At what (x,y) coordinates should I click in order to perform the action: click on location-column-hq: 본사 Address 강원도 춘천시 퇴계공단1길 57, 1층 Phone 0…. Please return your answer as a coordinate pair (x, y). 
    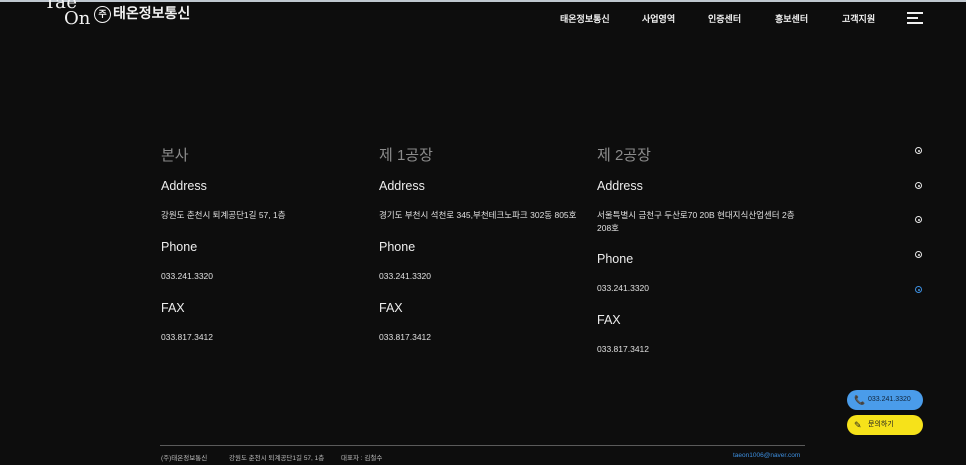
    Looking at the image, I should click on (266, 253).